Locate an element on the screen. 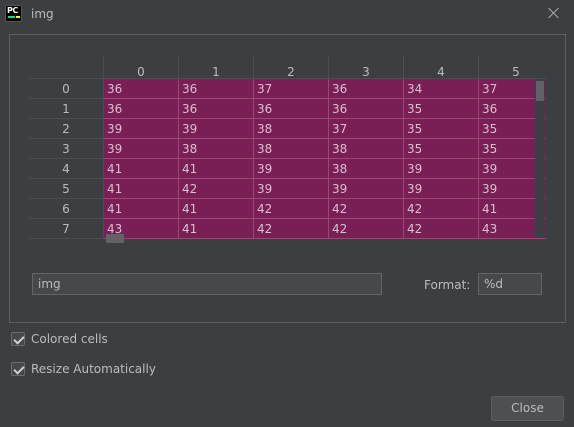 Image resolution: width=574 pixels, height=427 pixels. format-input is located at coordinates (510, 284).